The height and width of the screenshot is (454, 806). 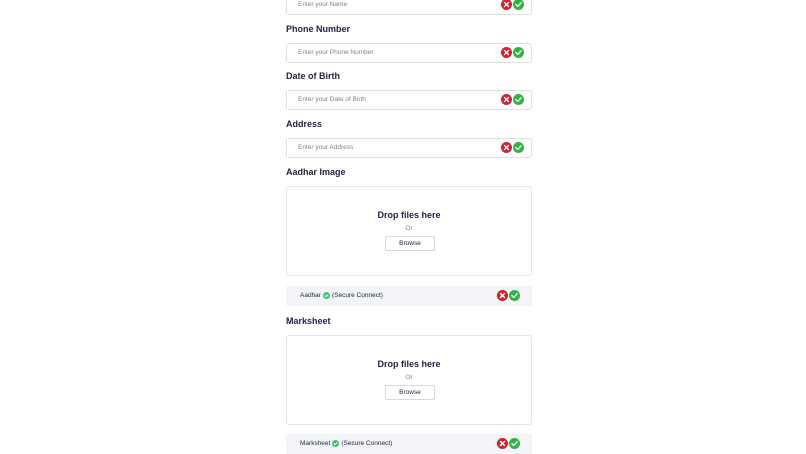 What do you see at coordinates (313, 76) in the screenshot?
I see `date-of-birth-label: Date of Birth` at bounding box center [313, 76].